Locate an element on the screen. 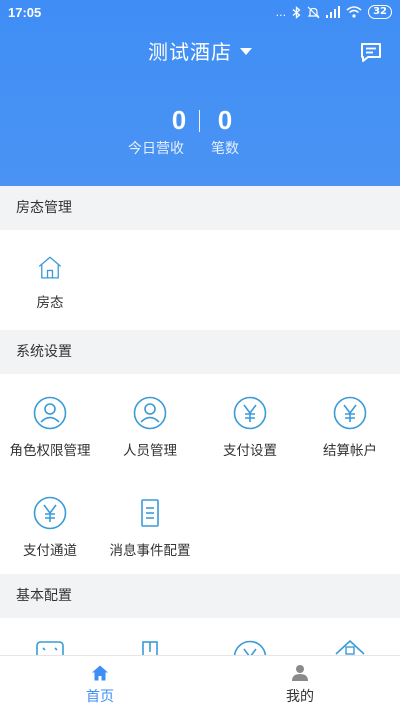 The width and height of the screenshot is (400, 711). status-icons: ... 32 is located at coordinates (334, 12).